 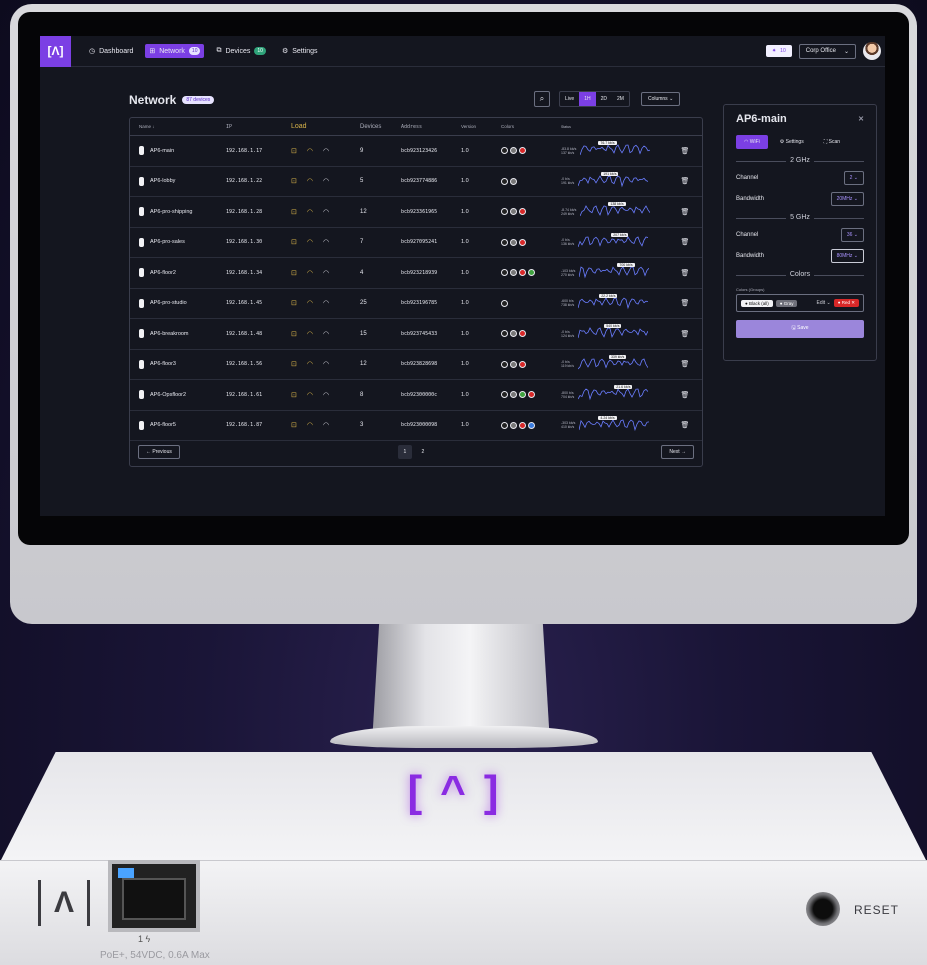 What do you see at coordinates (832, 142) in the screenshot?
I see `tab-scan: ⛶ Scan` at bounding box center [832, 142].